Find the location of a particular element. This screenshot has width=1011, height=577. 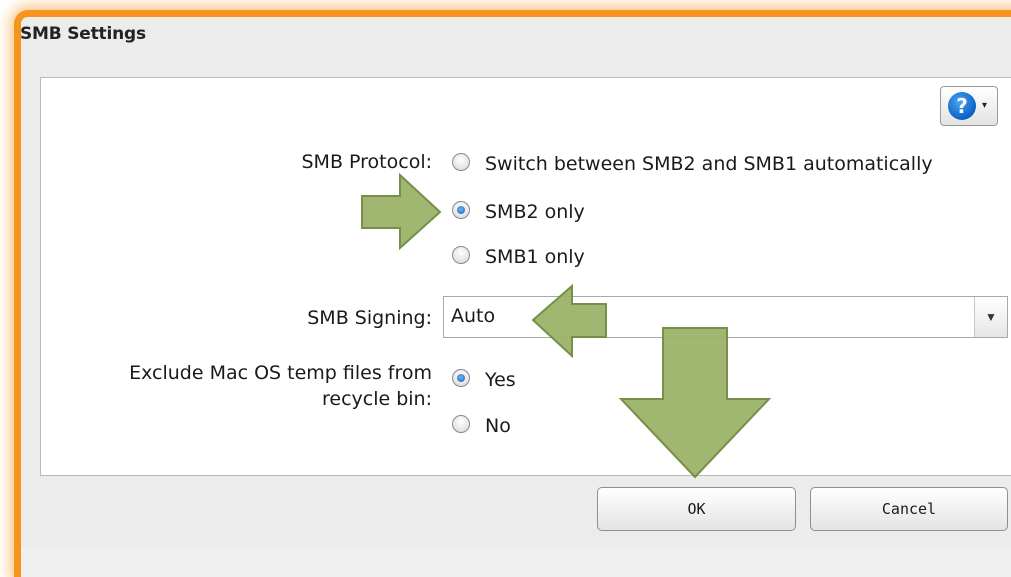

arrow-down-icon is located at coordinates (695, 403).